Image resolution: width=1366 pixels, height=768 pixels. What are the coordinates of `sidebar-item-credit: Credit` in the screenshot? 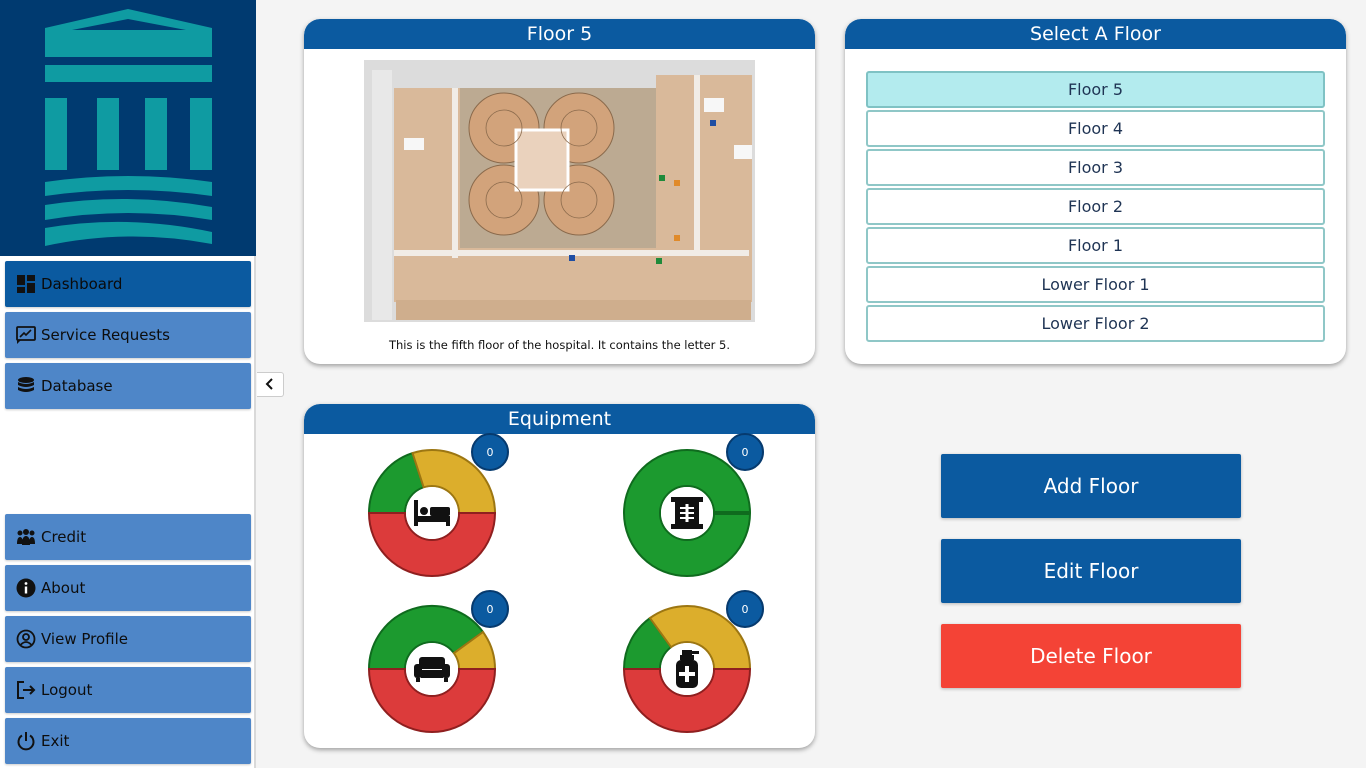 It's located at (128, 537).